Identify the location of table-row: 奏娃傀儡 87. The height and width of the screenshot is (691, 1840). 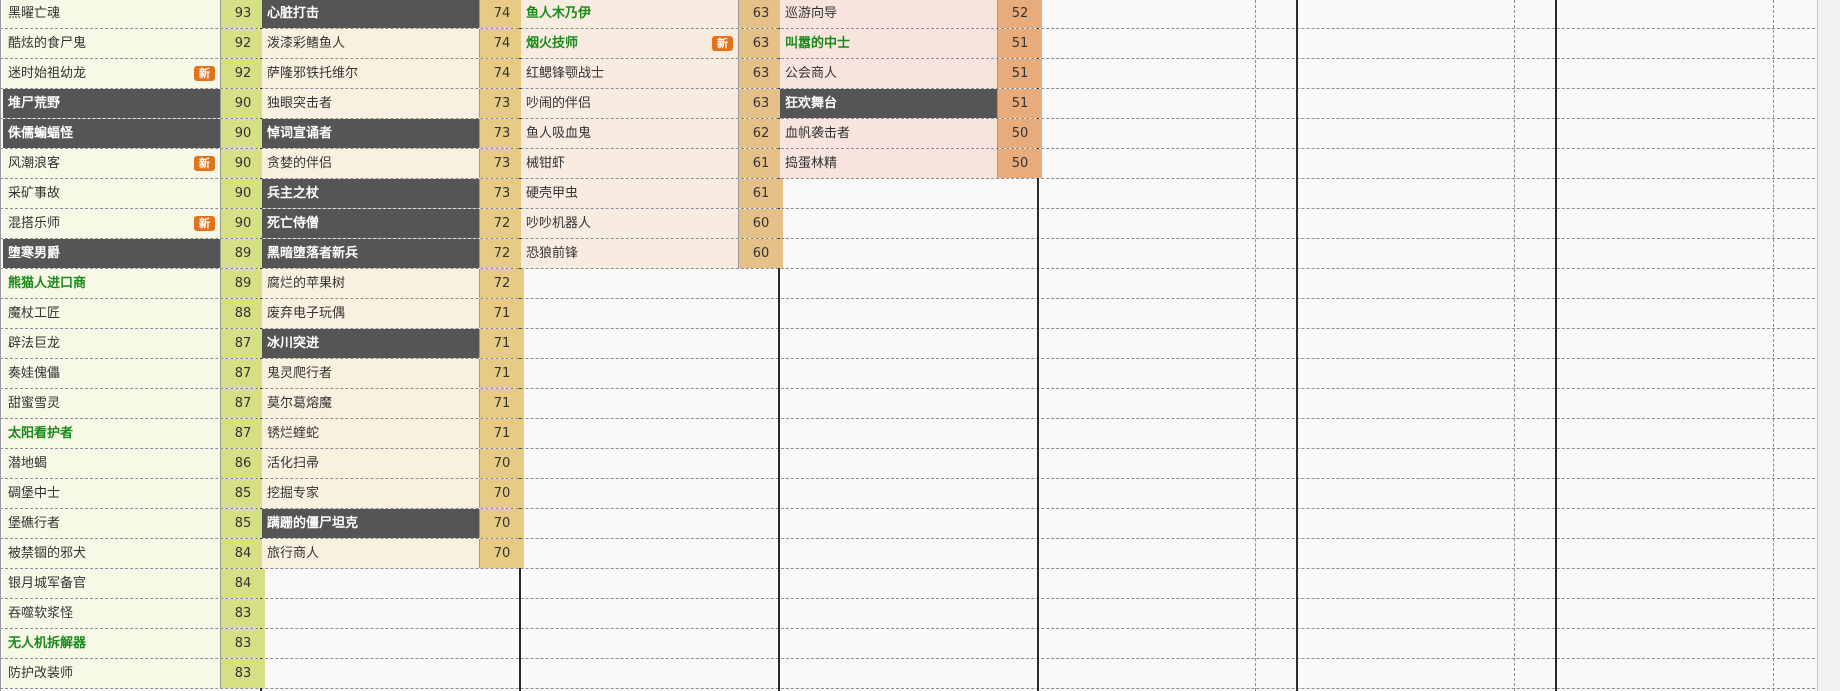
(134, 373).